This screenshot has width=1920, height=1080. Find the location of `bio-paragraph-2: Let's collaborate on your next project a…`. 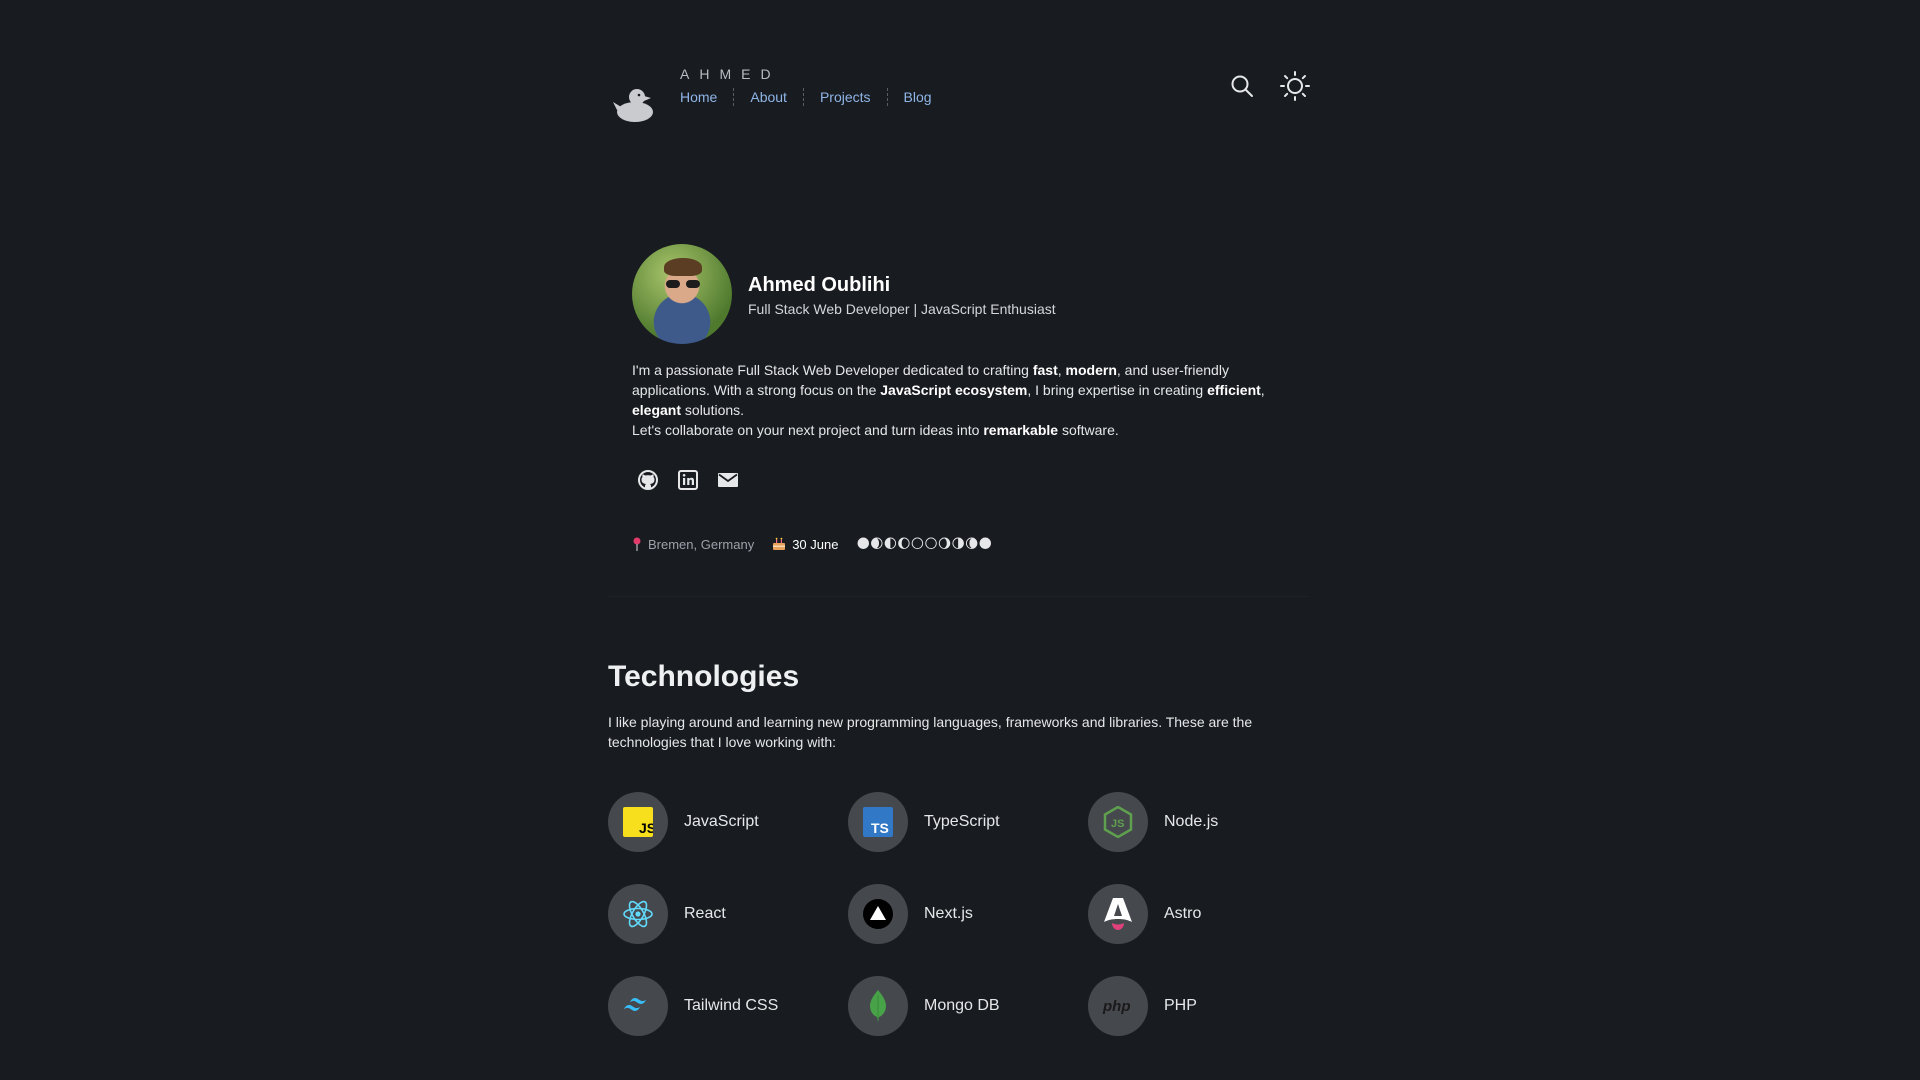

bio-paragraph-2: Let's collaborate on your next project a… is located at coordinates (875, 430).